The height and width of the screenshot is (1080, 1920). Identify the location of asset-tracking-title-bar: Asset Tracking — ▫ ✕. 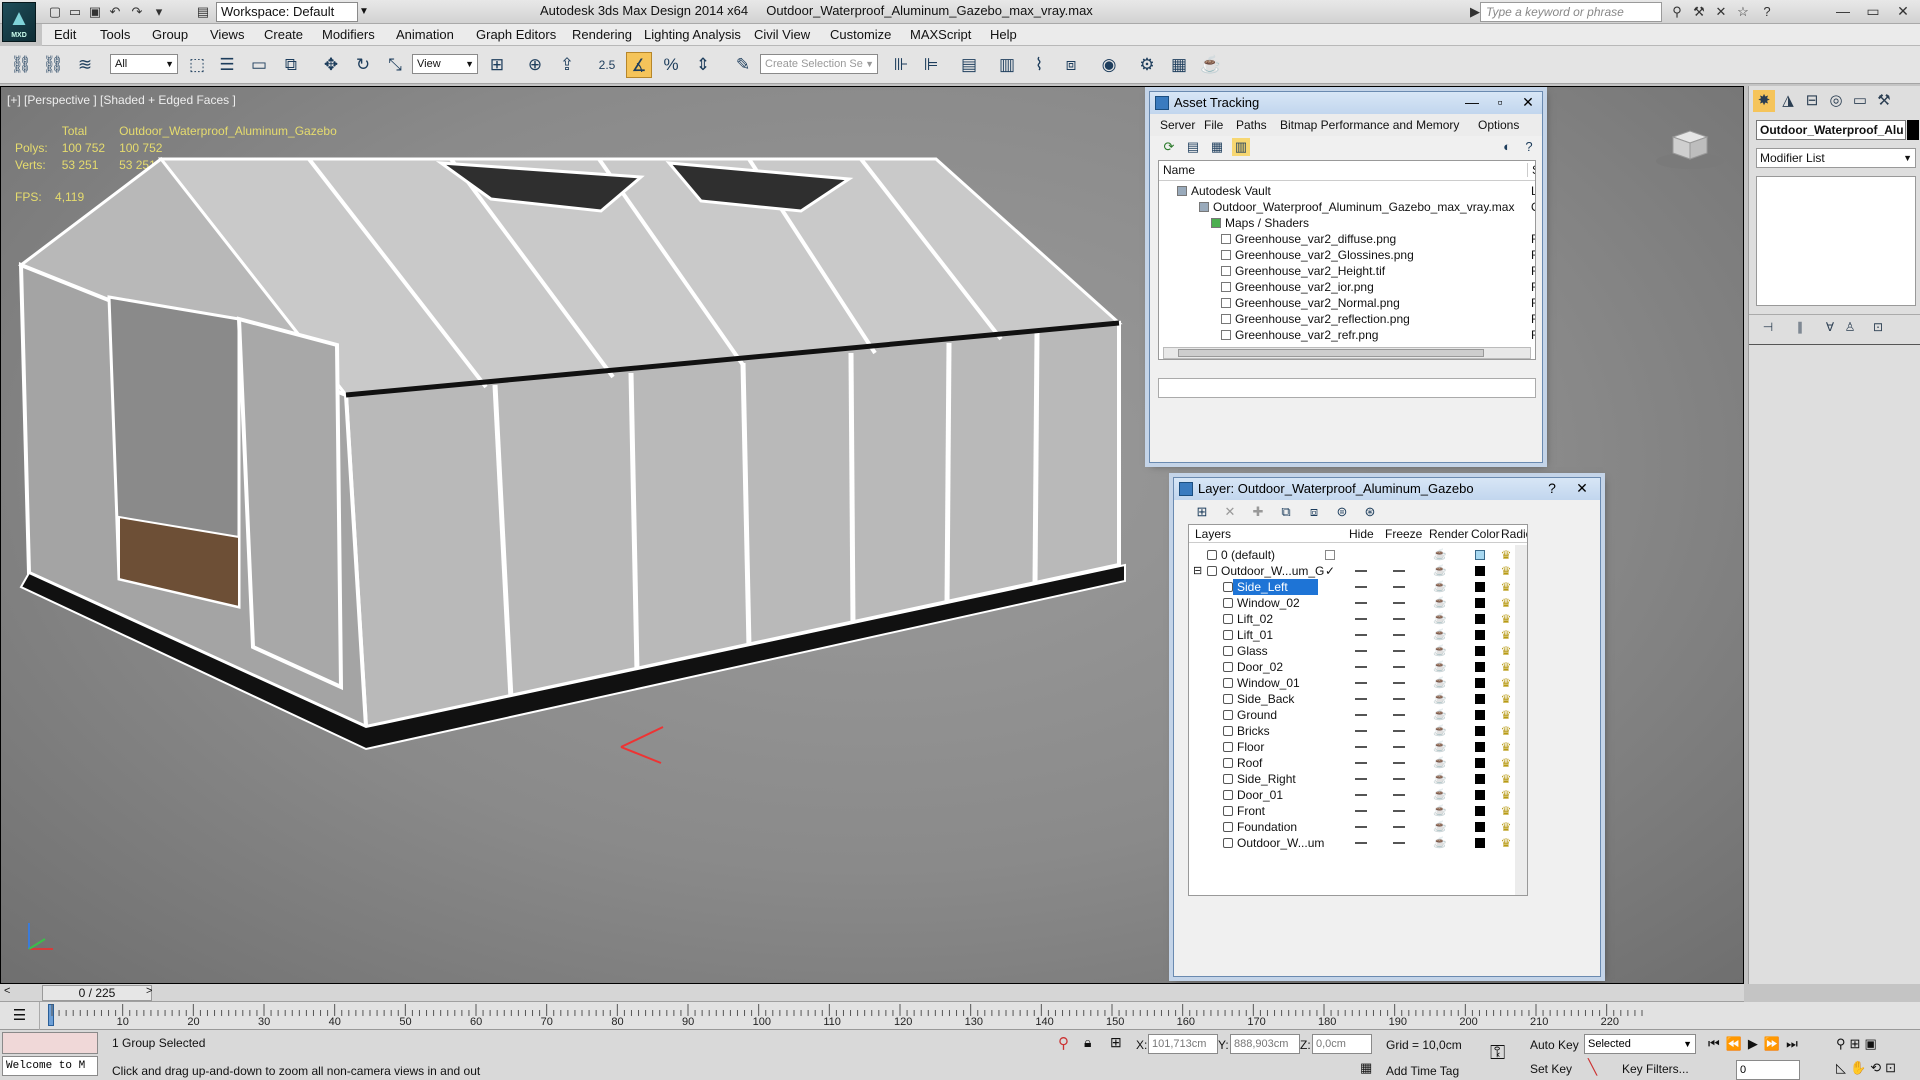
(1346, 103).